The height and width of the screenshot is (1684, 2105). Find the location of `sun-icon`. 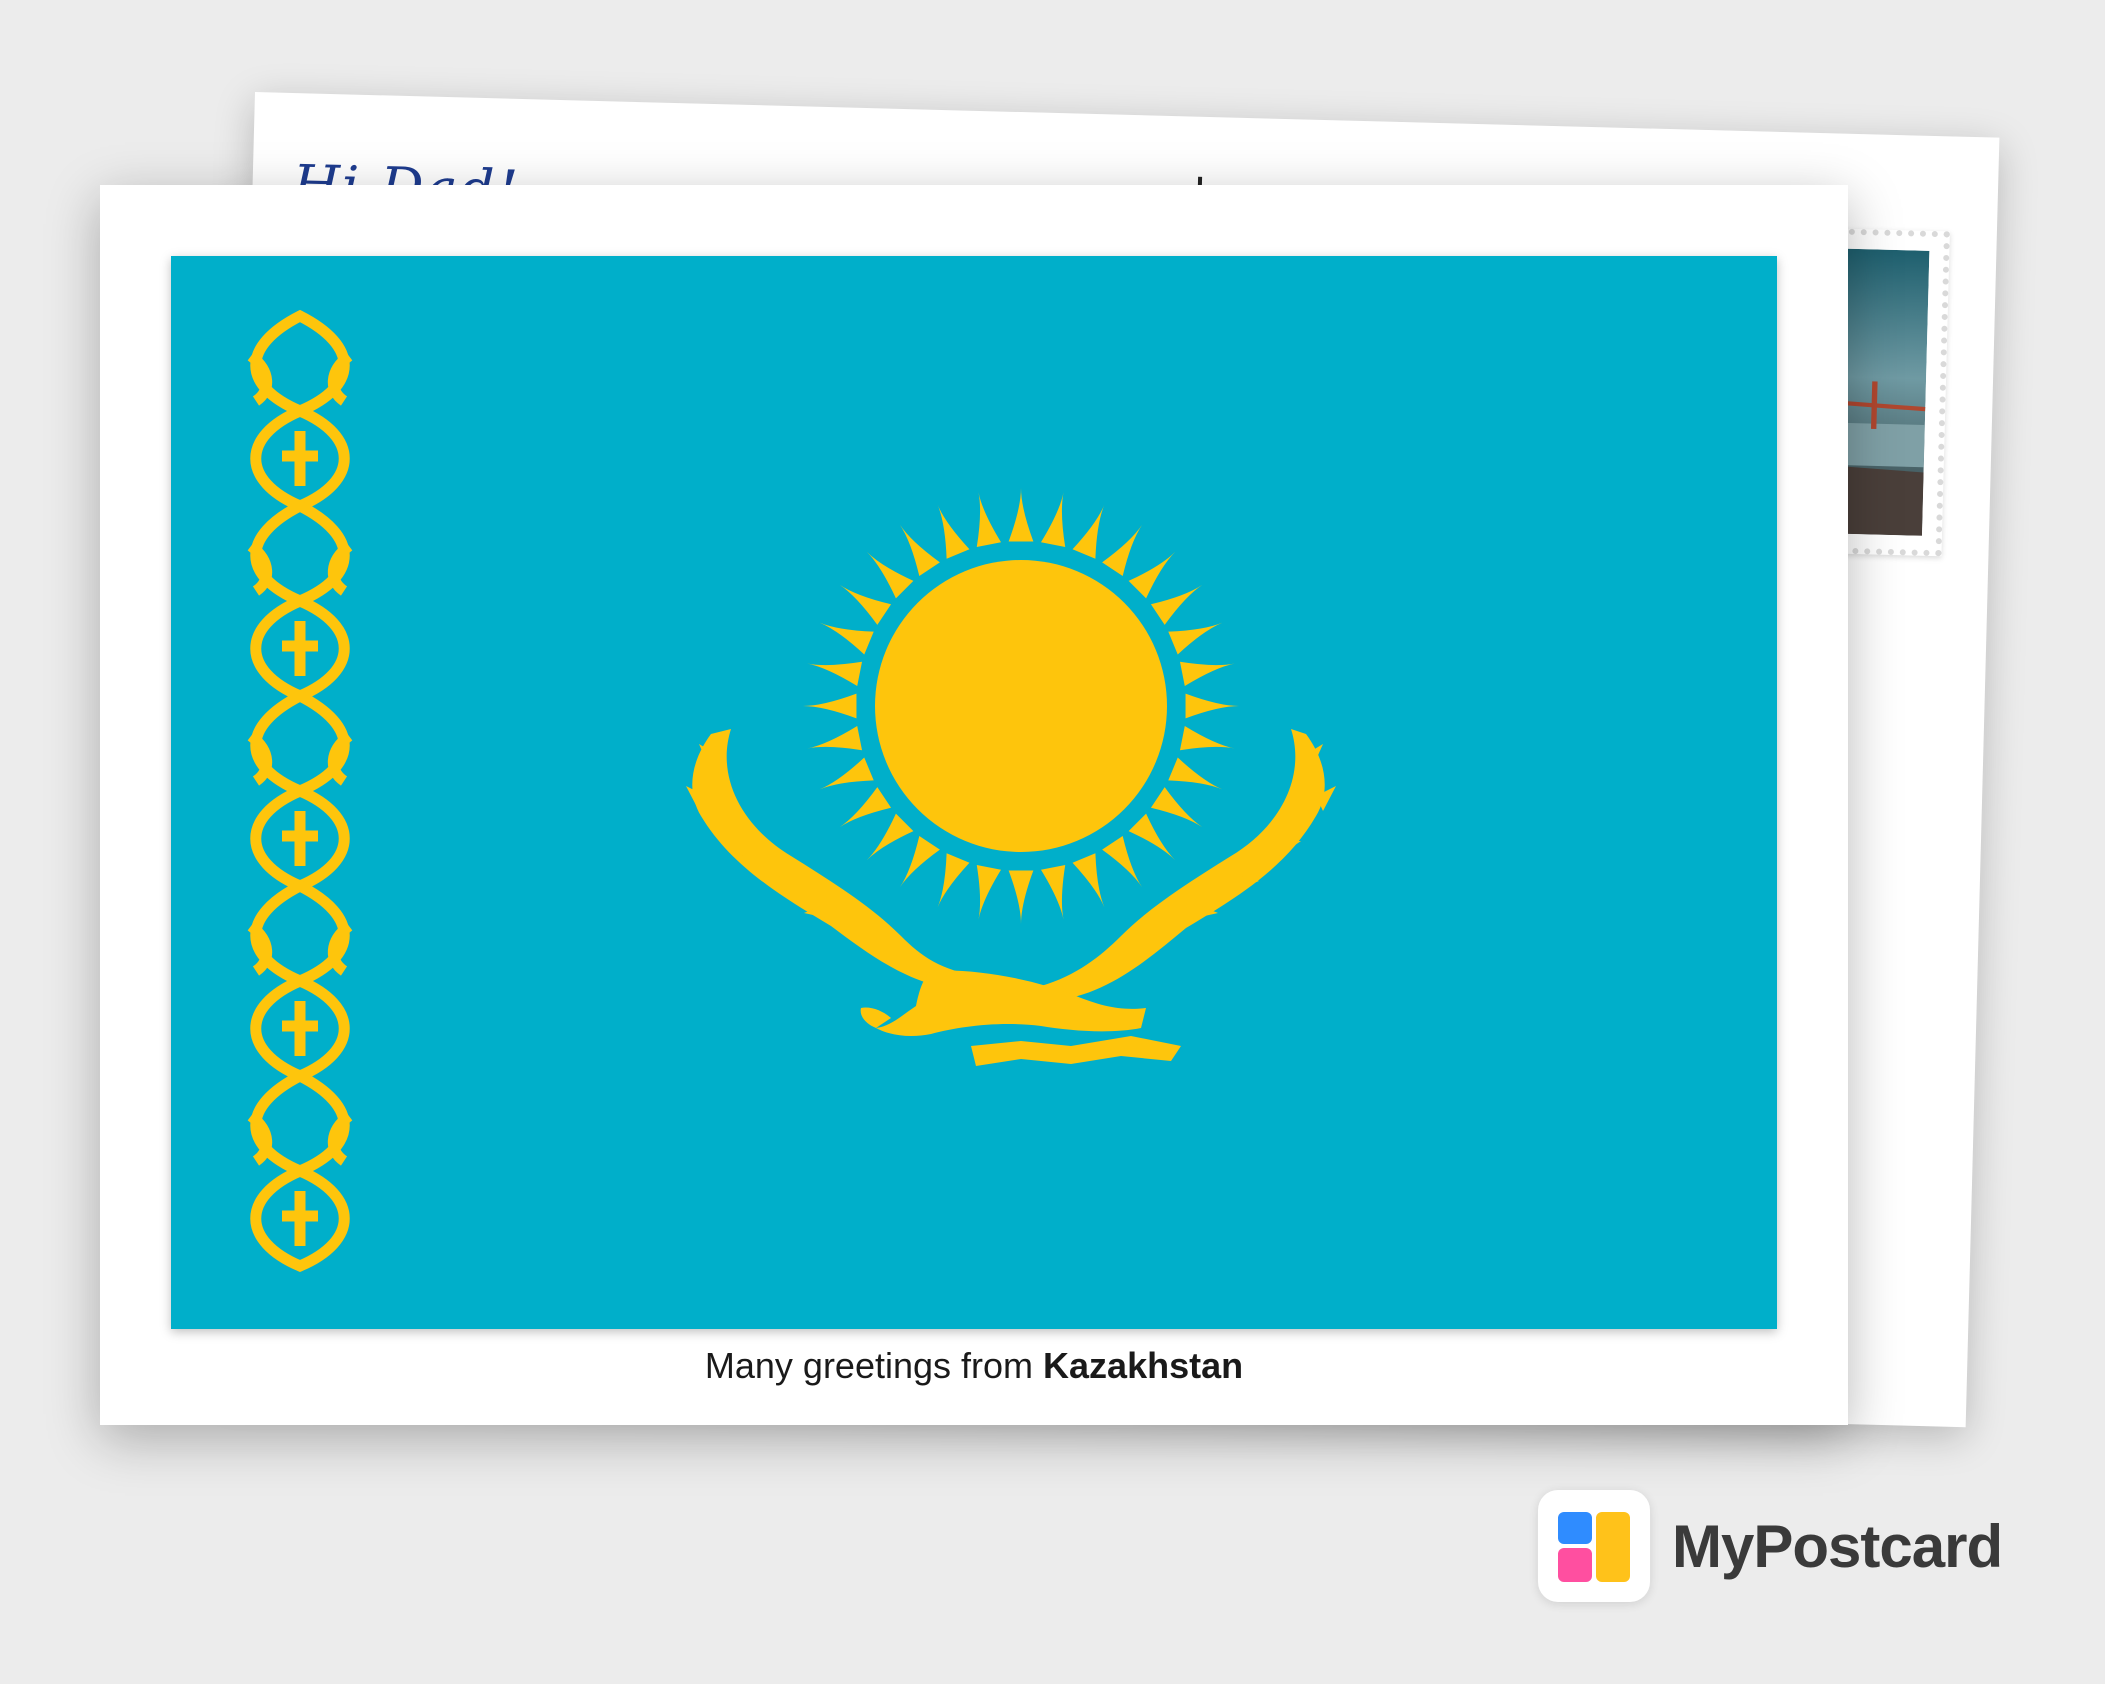

sun-icon is located at coordinates (1021, 706).